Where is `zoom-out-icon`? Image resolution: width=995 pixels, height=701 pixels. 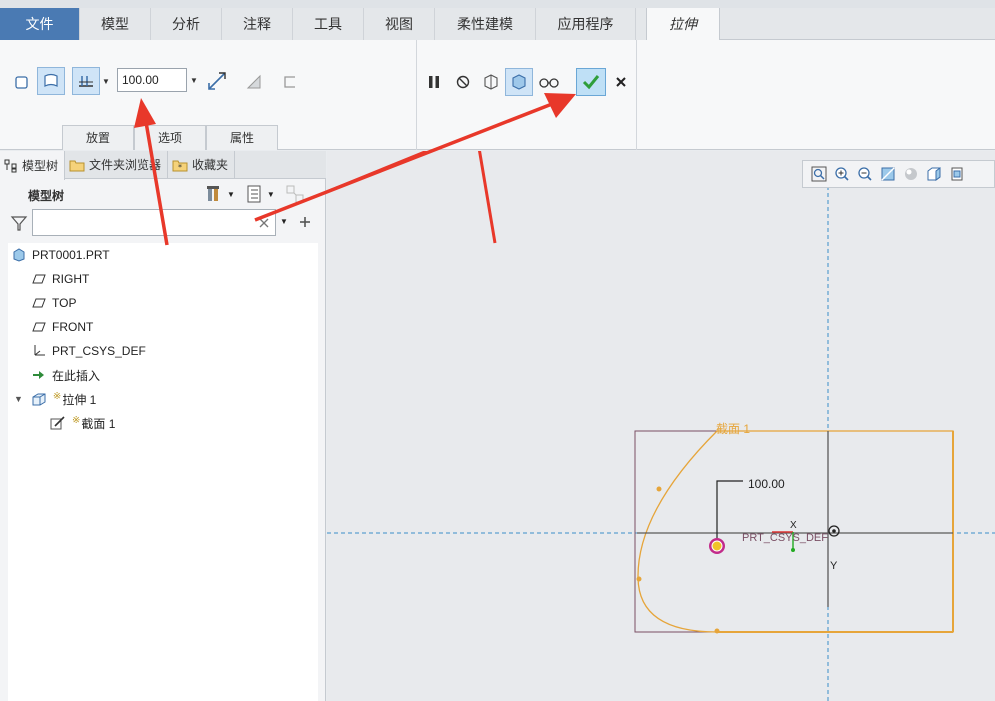 zoom-out-icon is located at coordinates (865, 174).